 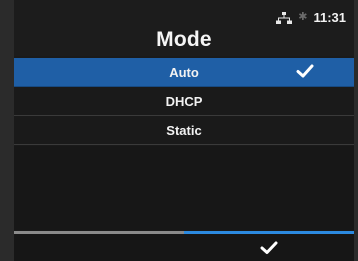 What do you see at coordinates (303, 17) in the screenshot?
I see `bluetooth-icon: ✱` at bounding box center [303, 17].